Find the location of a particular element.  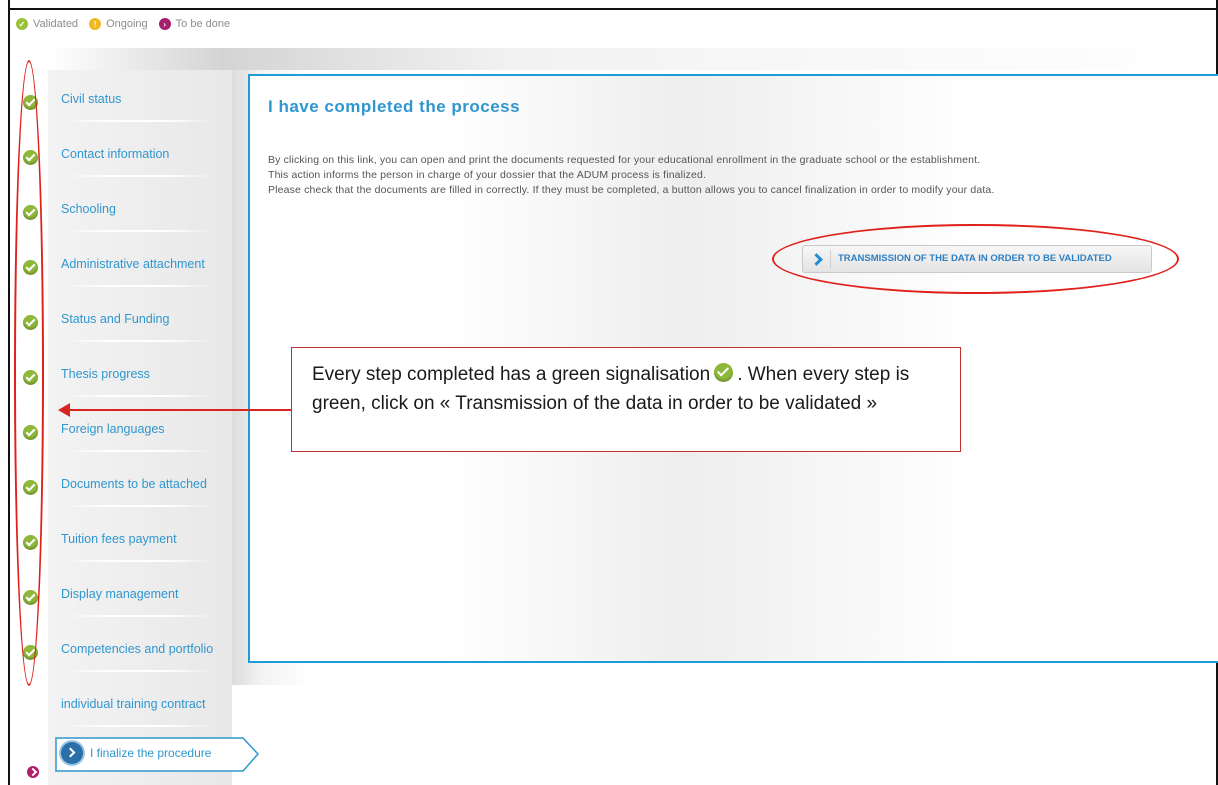

sidebar-item-label: Schooling is located at coordinates (88, 209).